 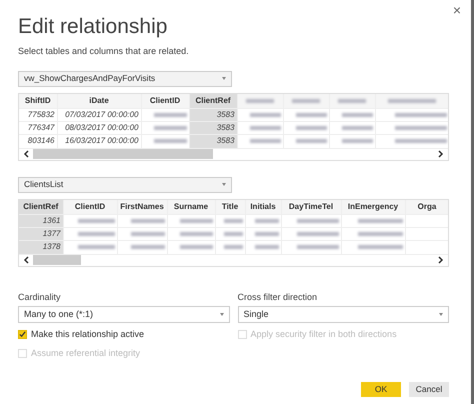 I want to click on dropdown-field: Many to one (*:1), so click(x=124, y=315).